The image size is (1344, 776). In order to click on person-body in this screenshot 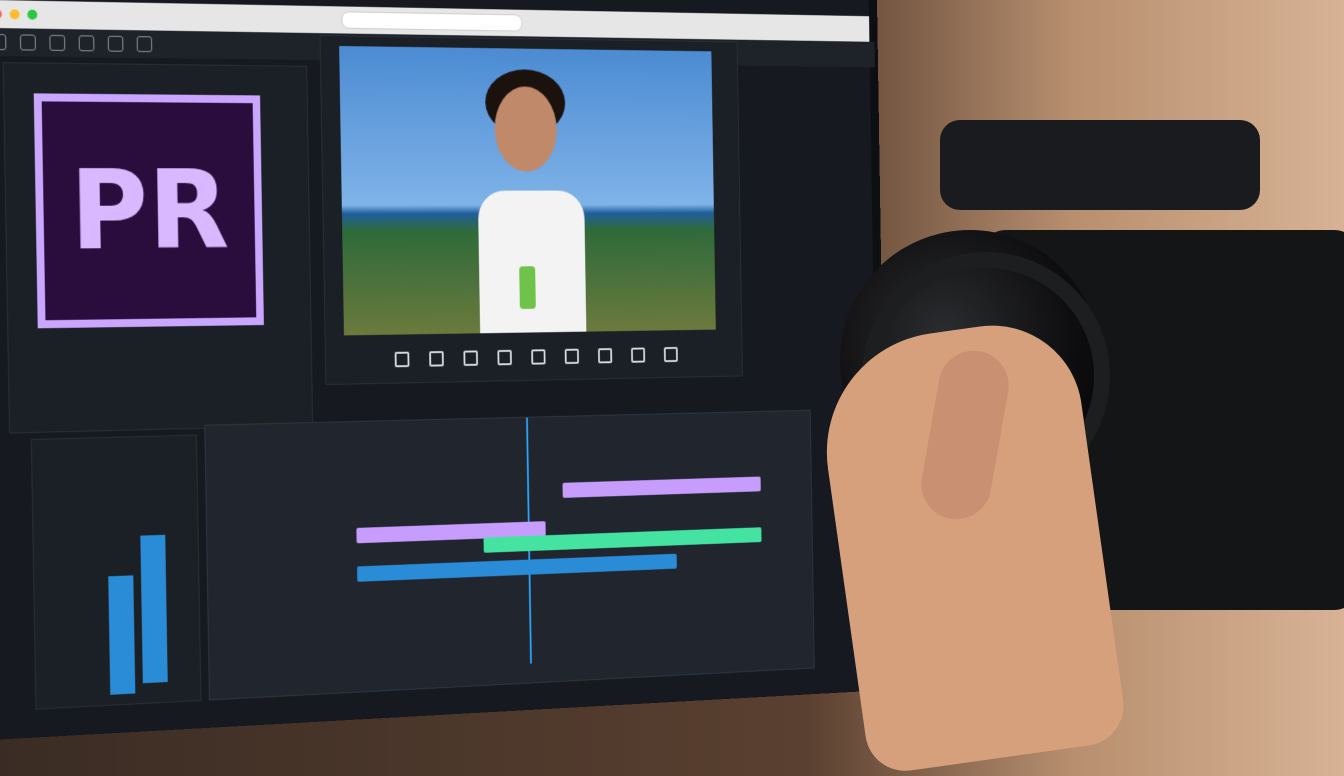, I will do `click(532, 262)`.